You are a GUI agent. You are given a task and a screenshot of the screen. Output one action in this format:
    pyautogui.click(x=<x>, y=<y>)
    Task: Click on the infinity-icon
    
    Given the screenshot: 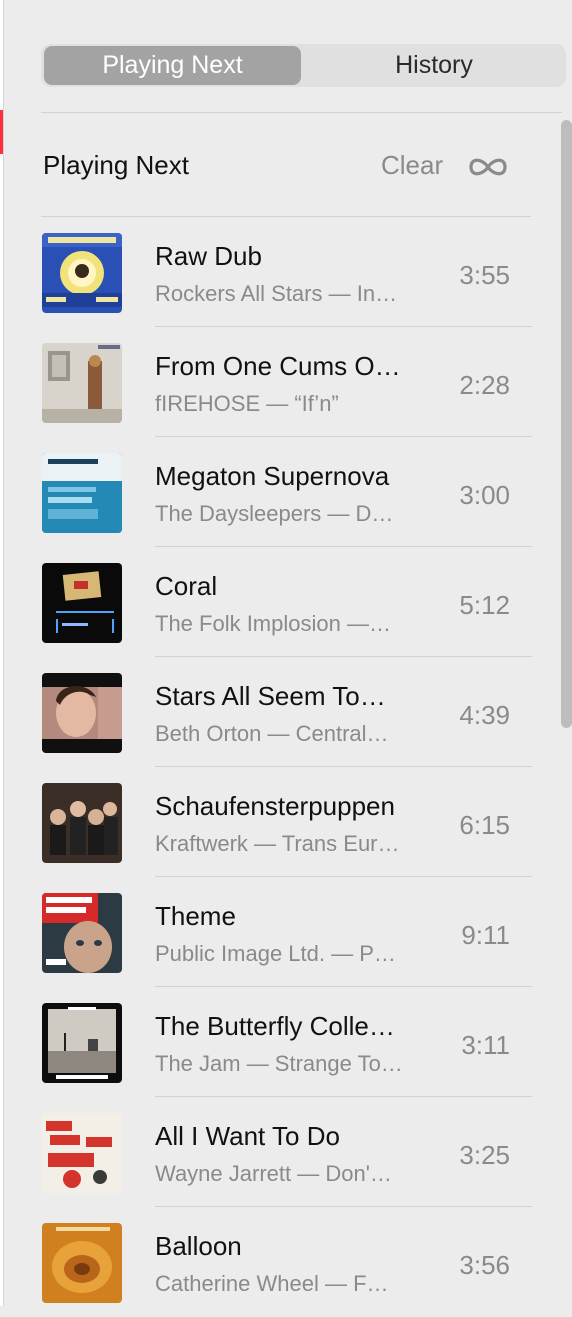 What is the action you would take?
    pyautogui.click(x=488, y=167)
    